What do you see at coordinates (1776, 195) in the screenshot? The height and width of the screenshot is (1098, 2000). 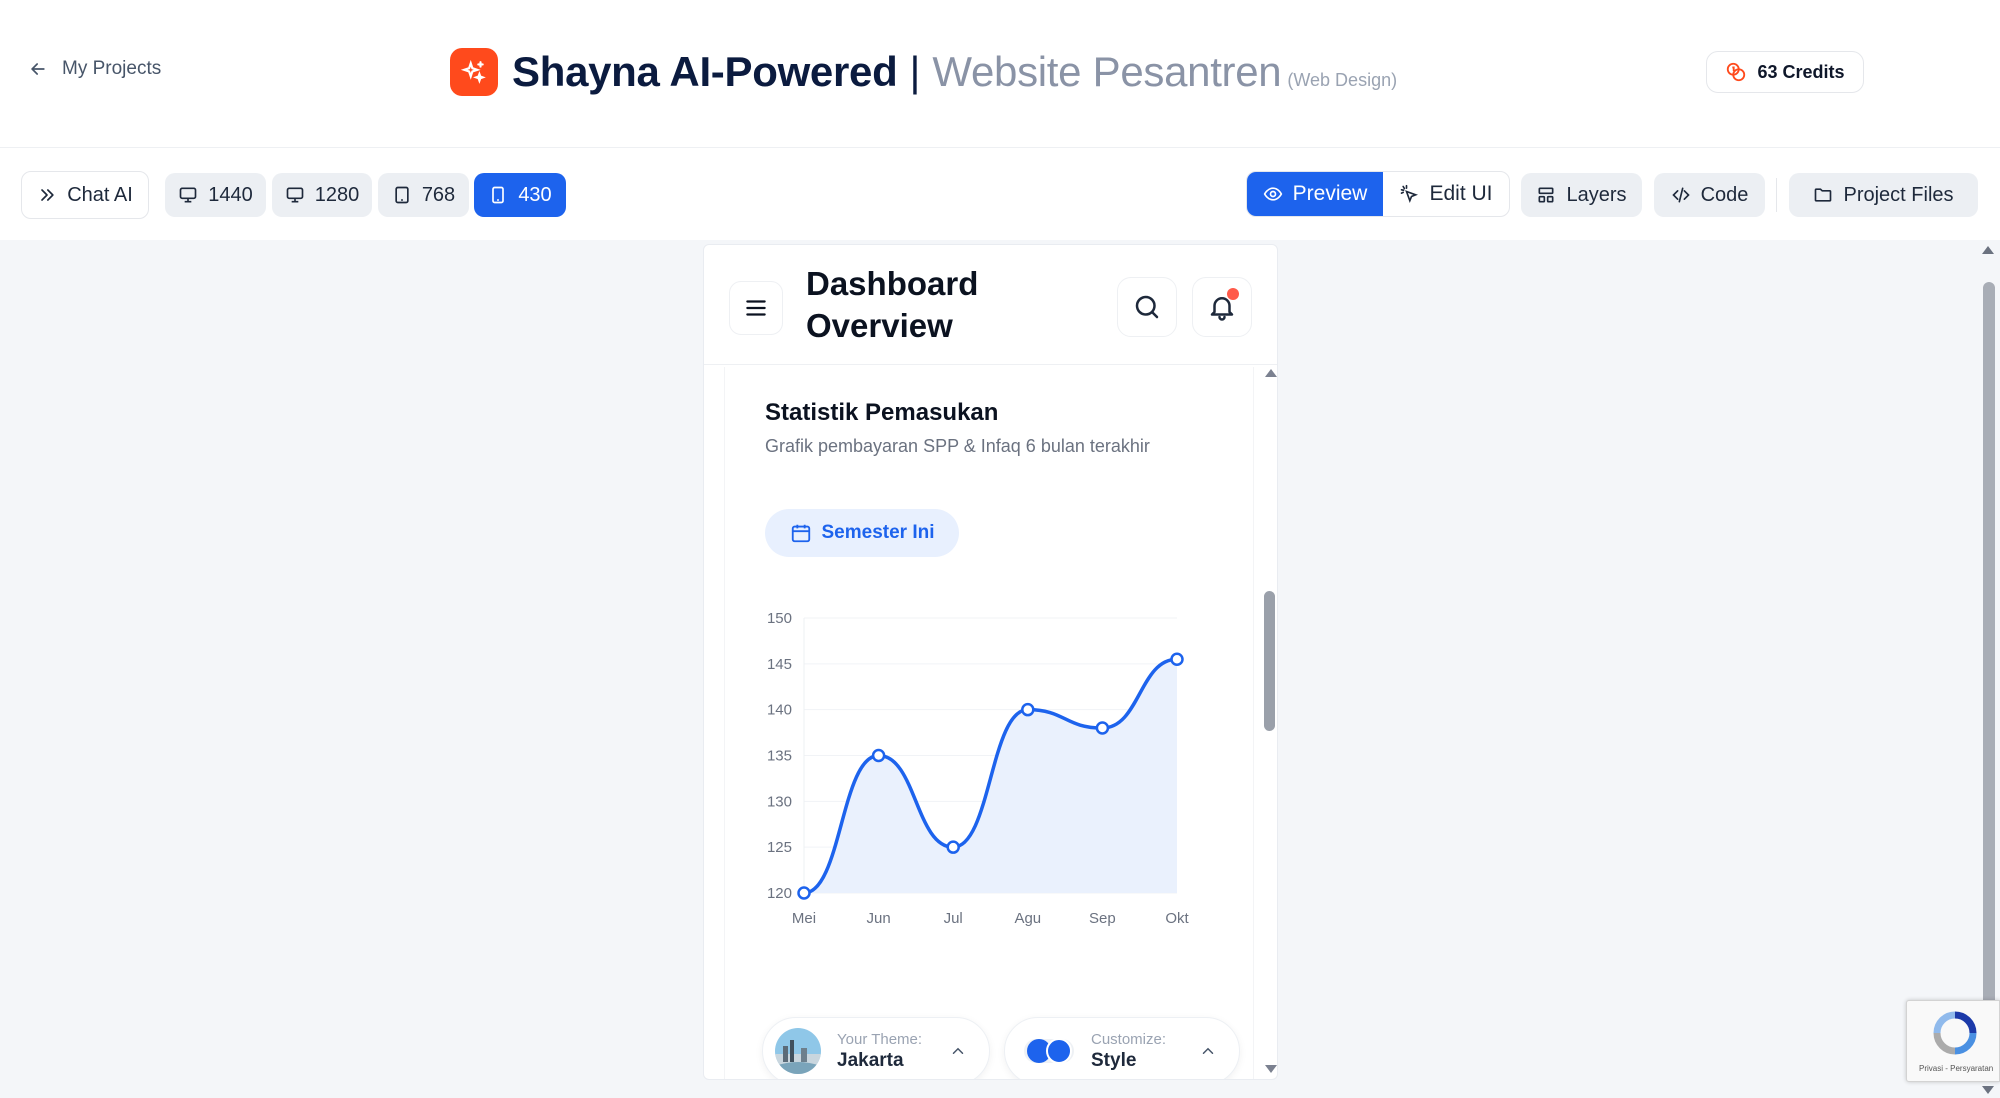 I see `toolbar-divider` at bounding box center [1776, 195].